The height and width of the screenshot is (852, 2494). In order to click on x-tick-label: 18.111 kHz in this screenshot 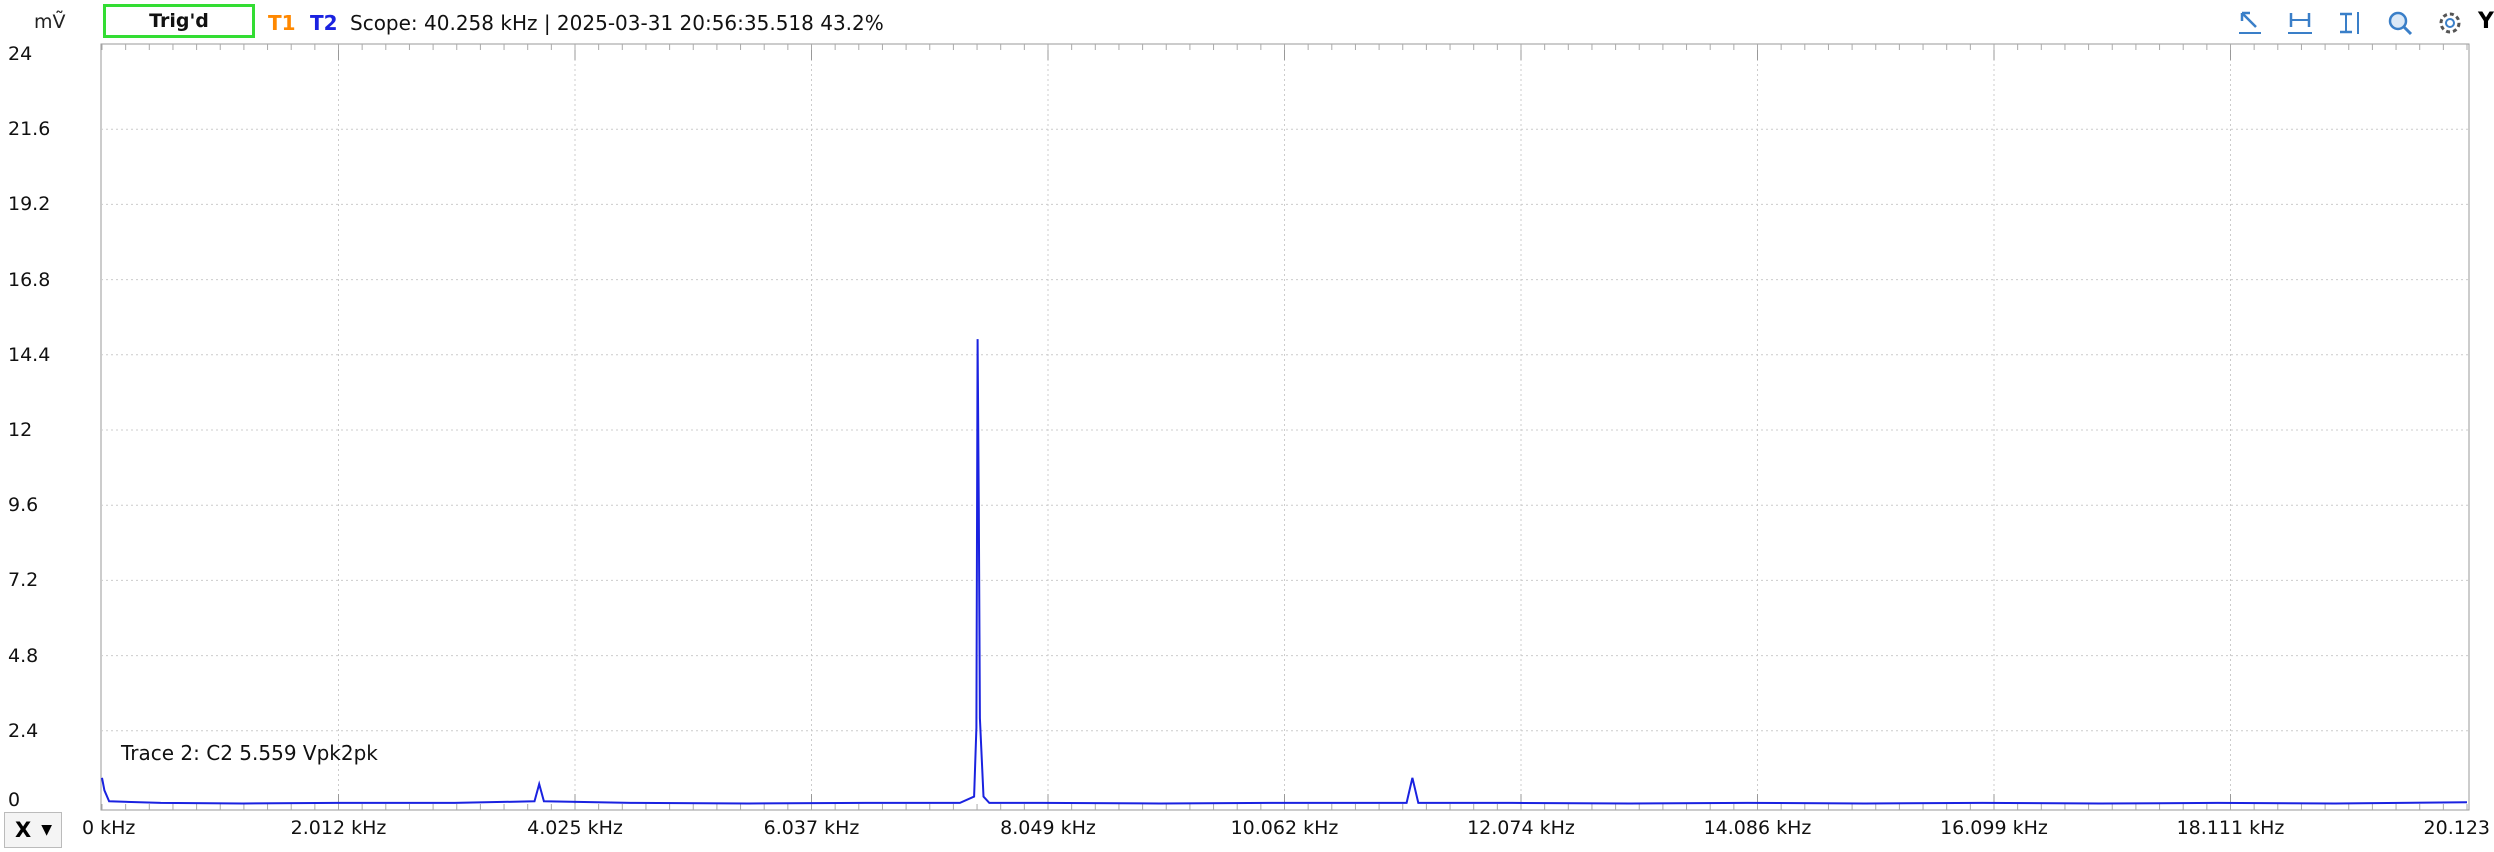, I will do `click(2230, 828)`.